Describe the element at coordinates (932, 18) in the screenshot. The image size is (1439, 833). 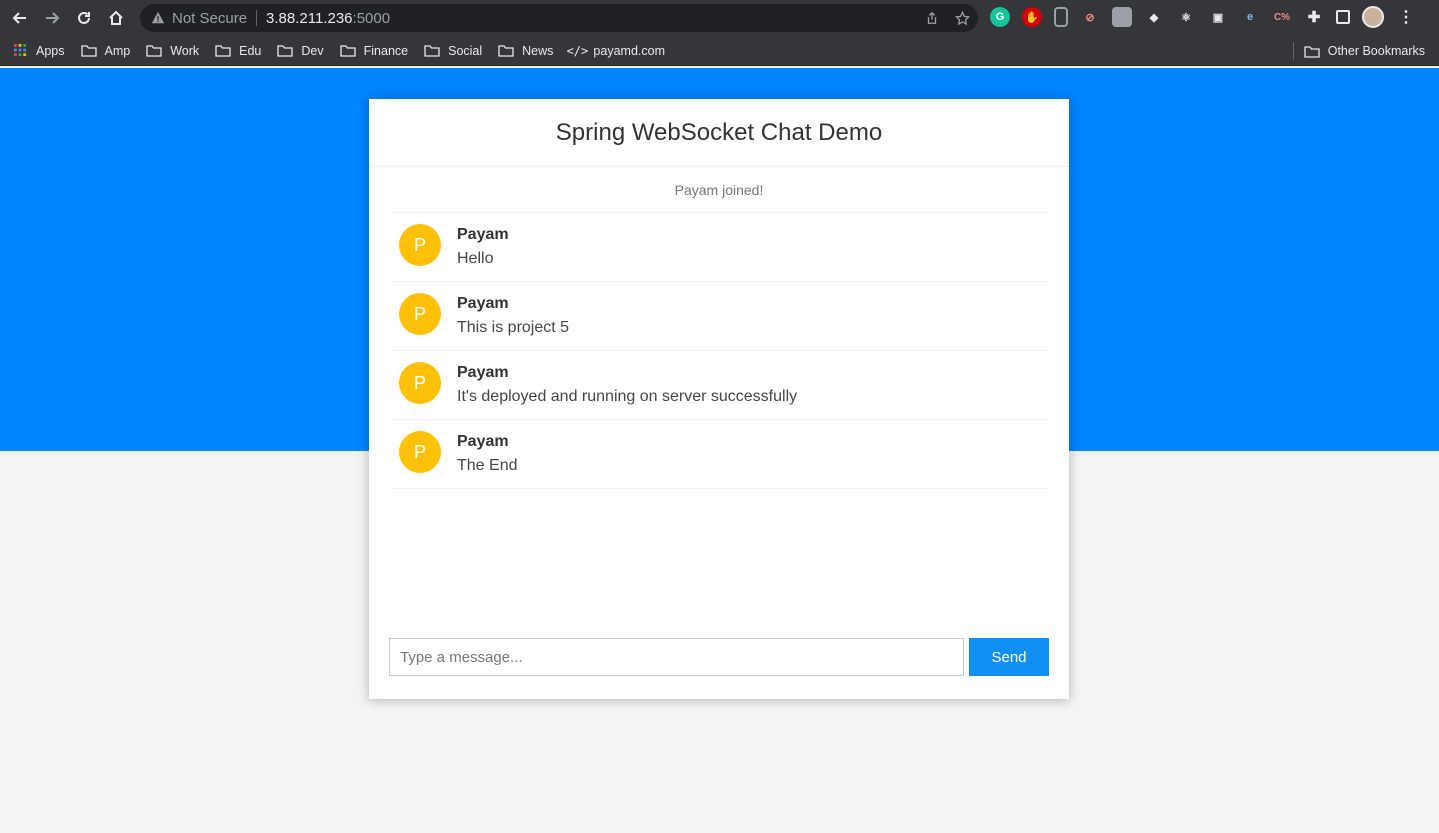
I see `share-icon` at that location.